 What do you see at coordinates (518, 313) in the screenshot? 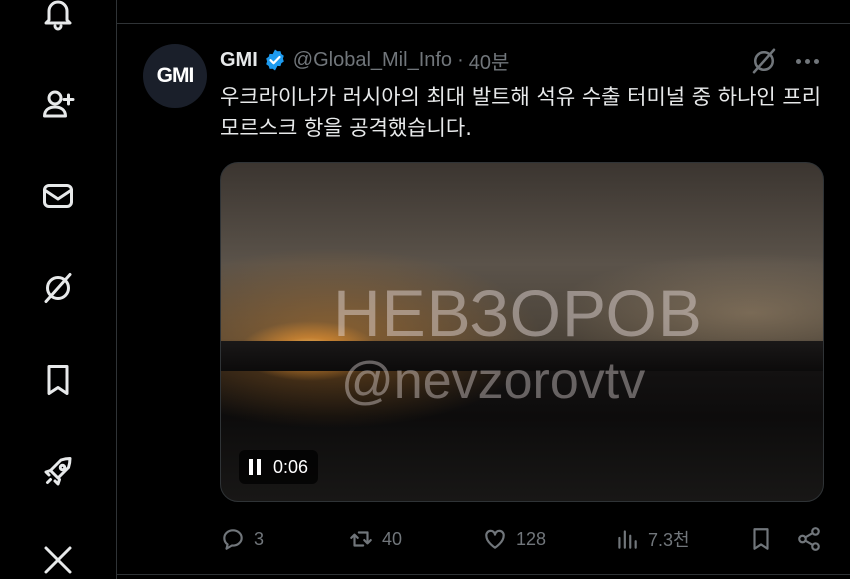
I see `video-watermark-name: НЕВЗОРОВ` at bounding box center [518, 313].